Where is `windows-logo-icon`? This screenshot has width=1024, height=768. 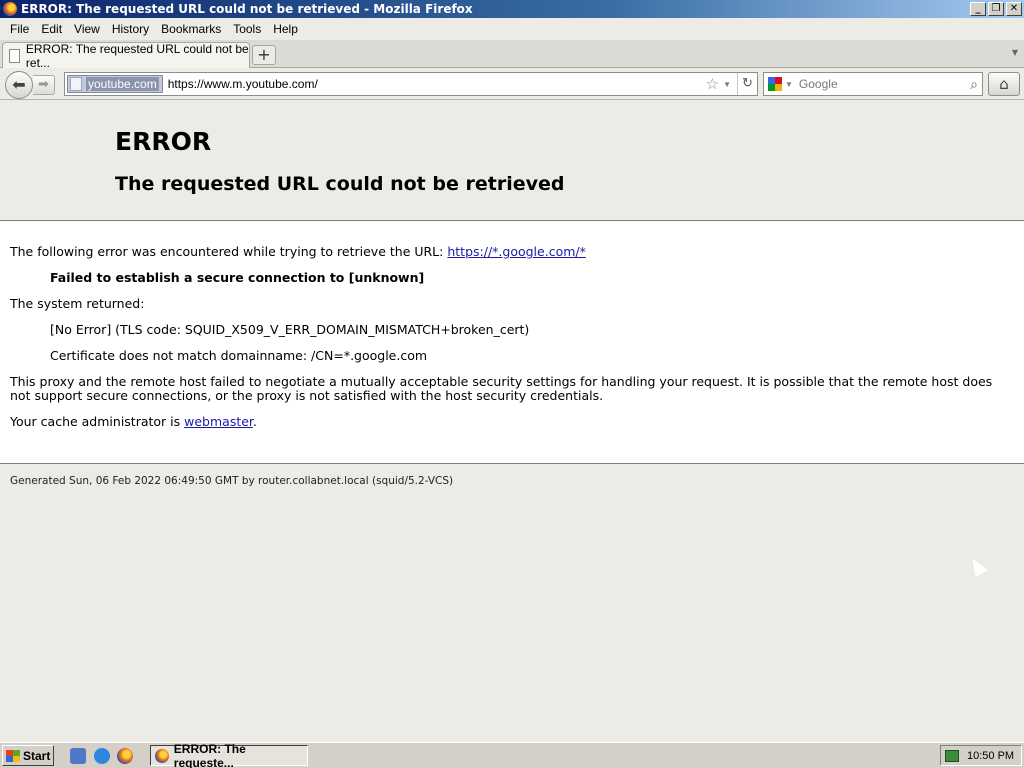
windows-logo-icon is located at coordinates (13, 755).